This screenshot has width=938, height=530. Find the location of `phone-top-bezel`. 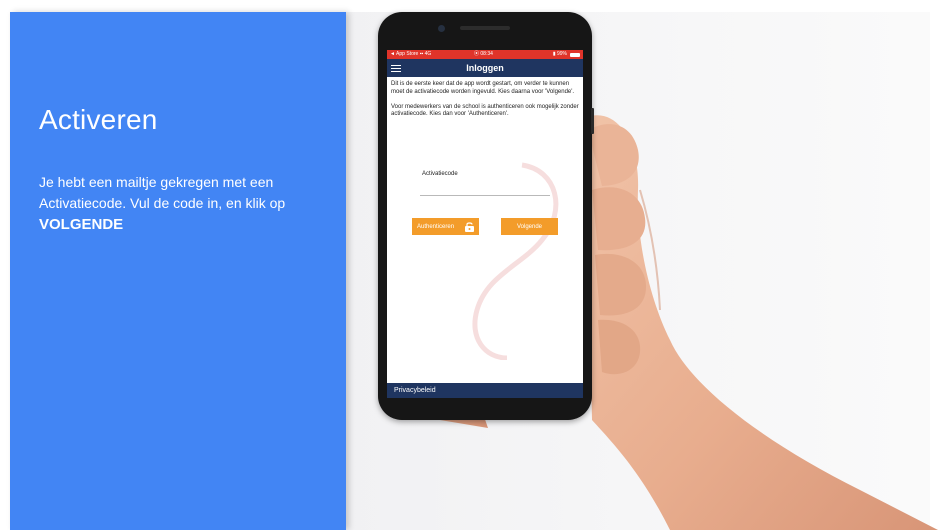

phone-top-bezel is located at coordinates (485, 30).